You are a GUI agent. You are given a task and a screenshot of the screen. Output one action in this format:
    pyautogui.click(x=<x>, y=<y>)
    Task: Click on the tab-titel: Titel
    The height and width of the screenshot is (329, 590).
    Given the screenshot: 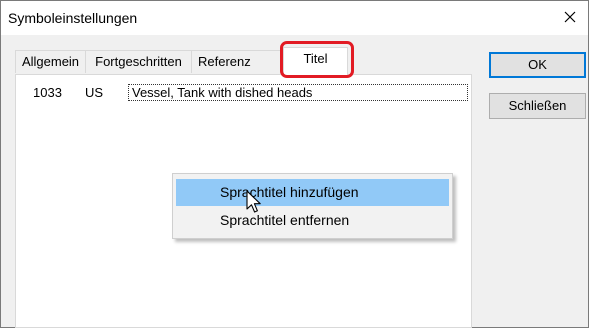 What is the action you would take?
    pyautogui.click(x=315, y=61)
    